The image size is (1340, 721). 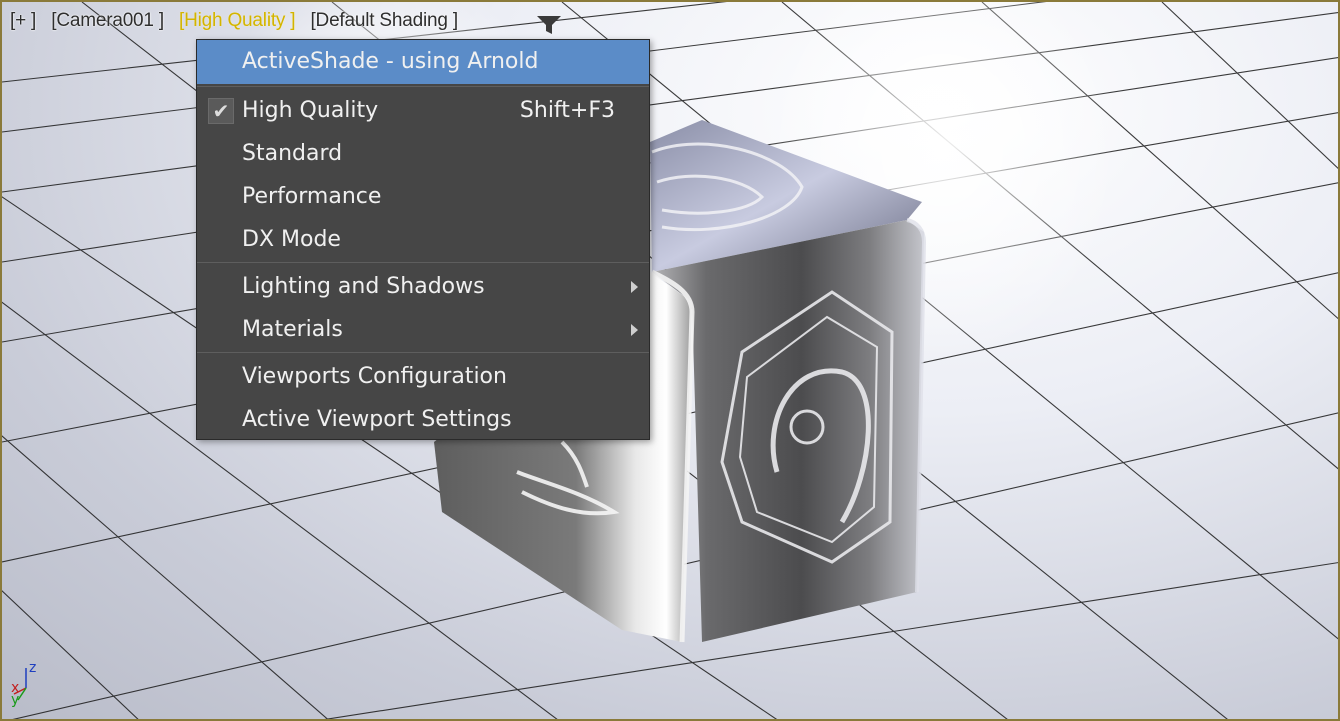 What do you see at coordinates (32, 668) in the screenshot?
I see `axis-z-label: z` at bounding box center [32, 668].